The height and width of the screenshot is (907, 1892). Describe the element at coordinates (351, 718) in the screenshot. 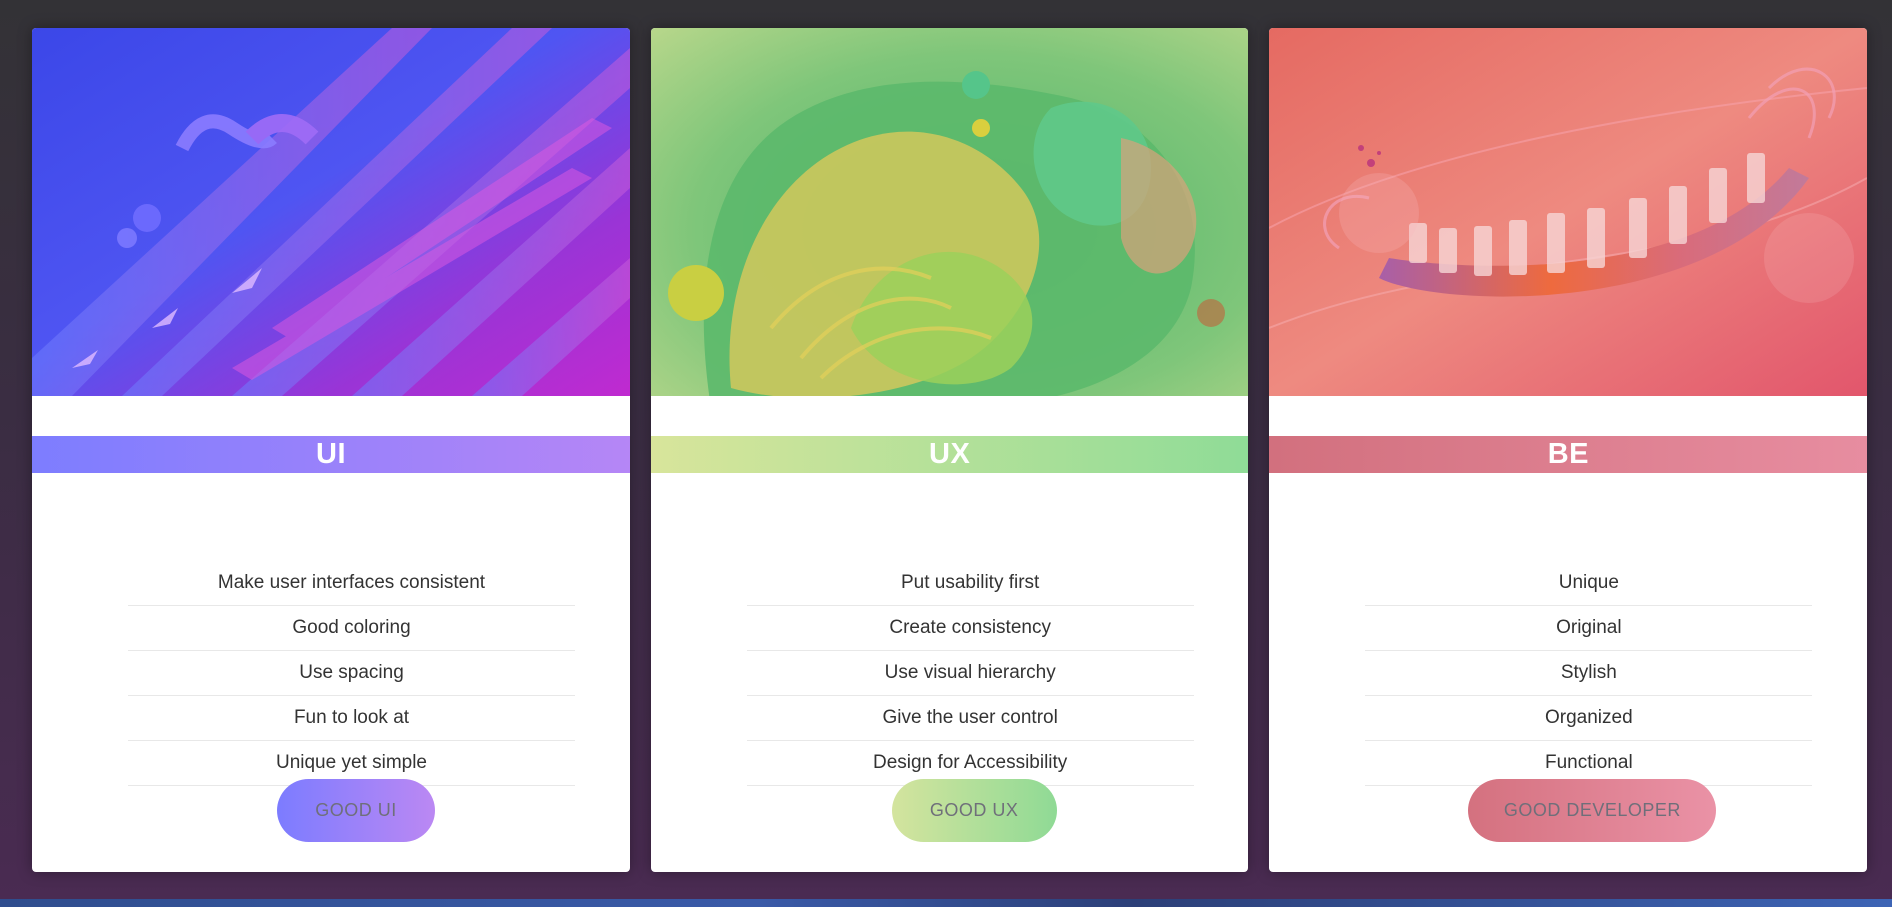

I see `list-item: Fun to look at` at that location.